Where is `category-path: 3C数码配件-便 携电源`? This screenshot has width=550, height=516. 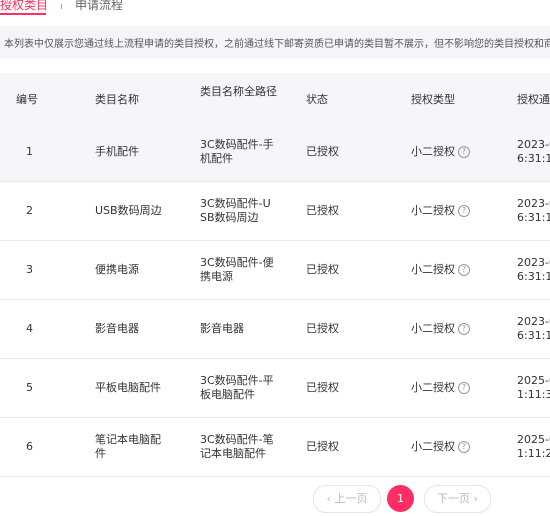 category-path: 3C数码配件-便 携电源 is located at coordinates (237, 270).